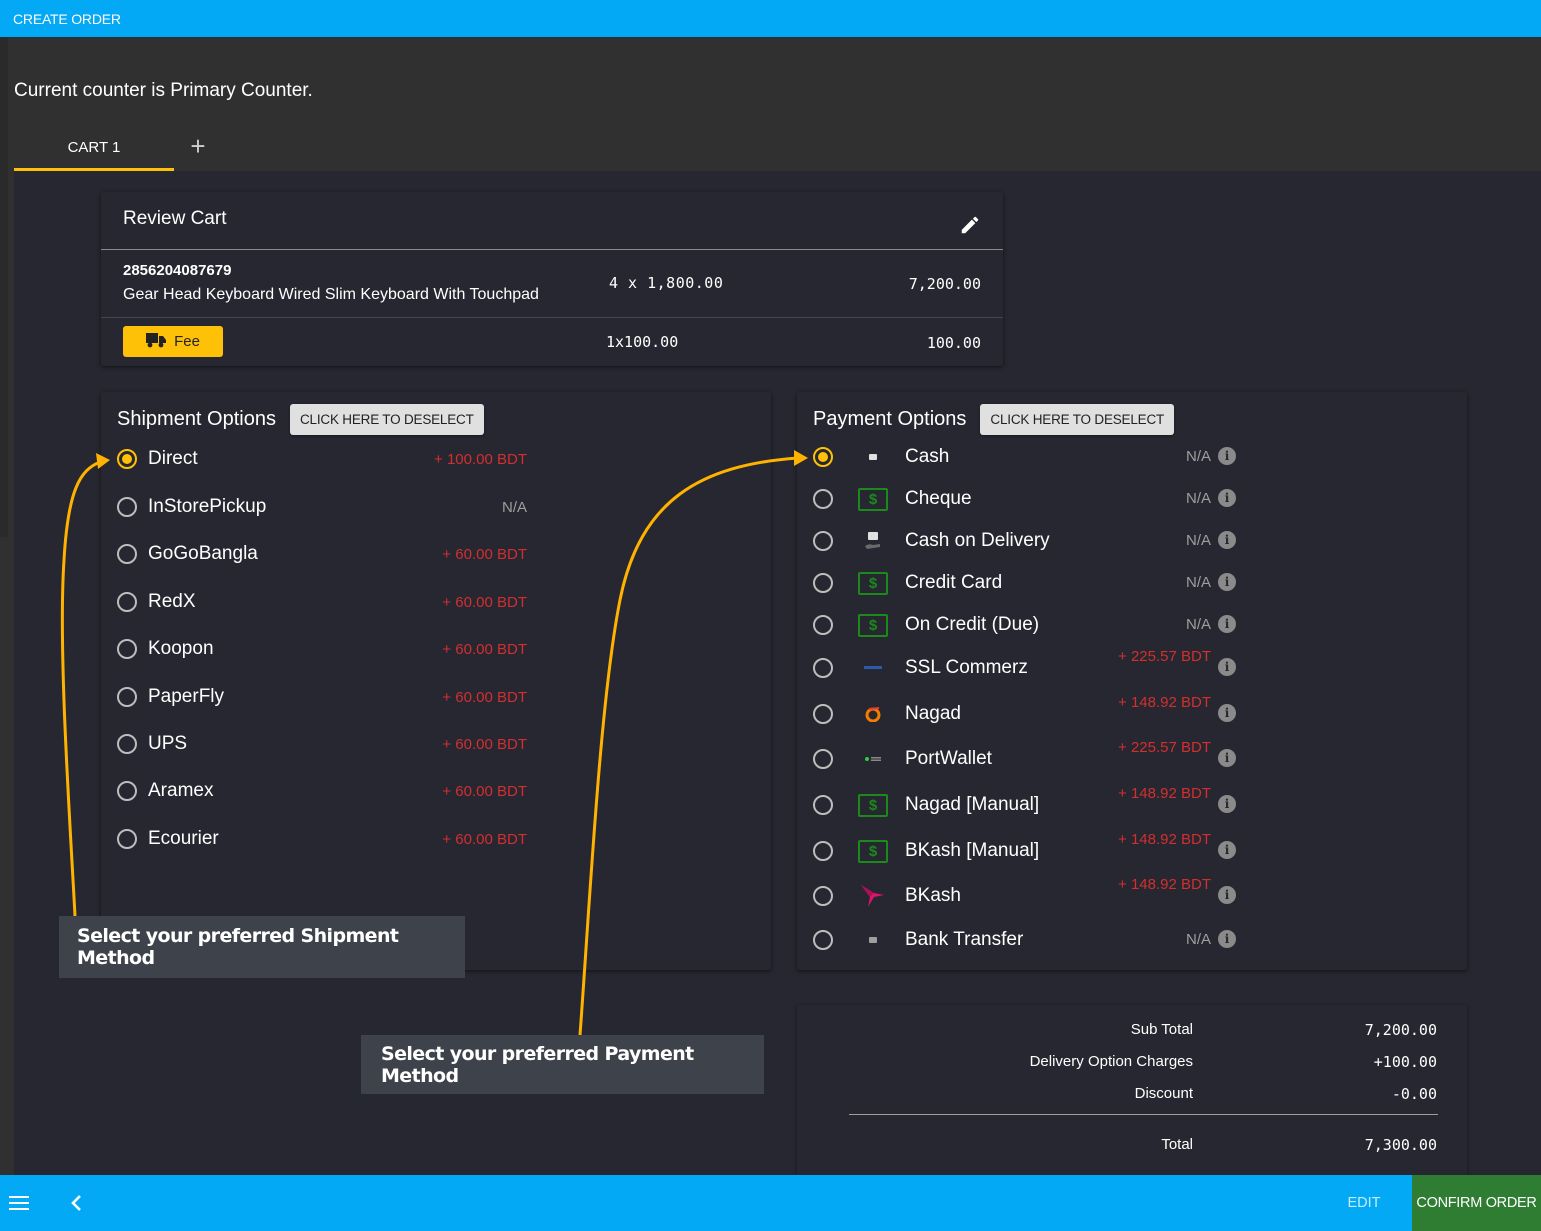 This screenshot has height=1231, width=1541. What do you see at coordinates (177, 270) in the screenshot?
I see `item-sku: 2856204087679` at bounding box center [177, 270].